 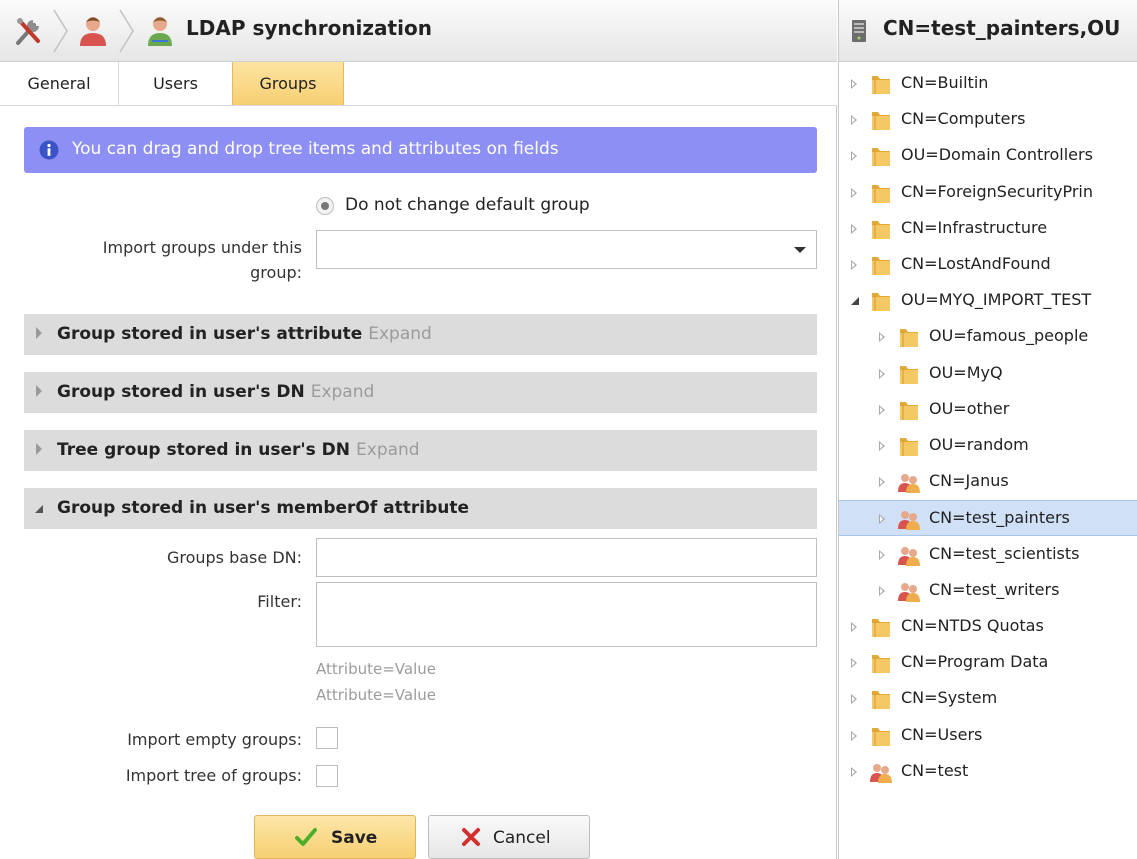 I want to click on tree-item-folder: CN=Users, so click(x=988, y=736).